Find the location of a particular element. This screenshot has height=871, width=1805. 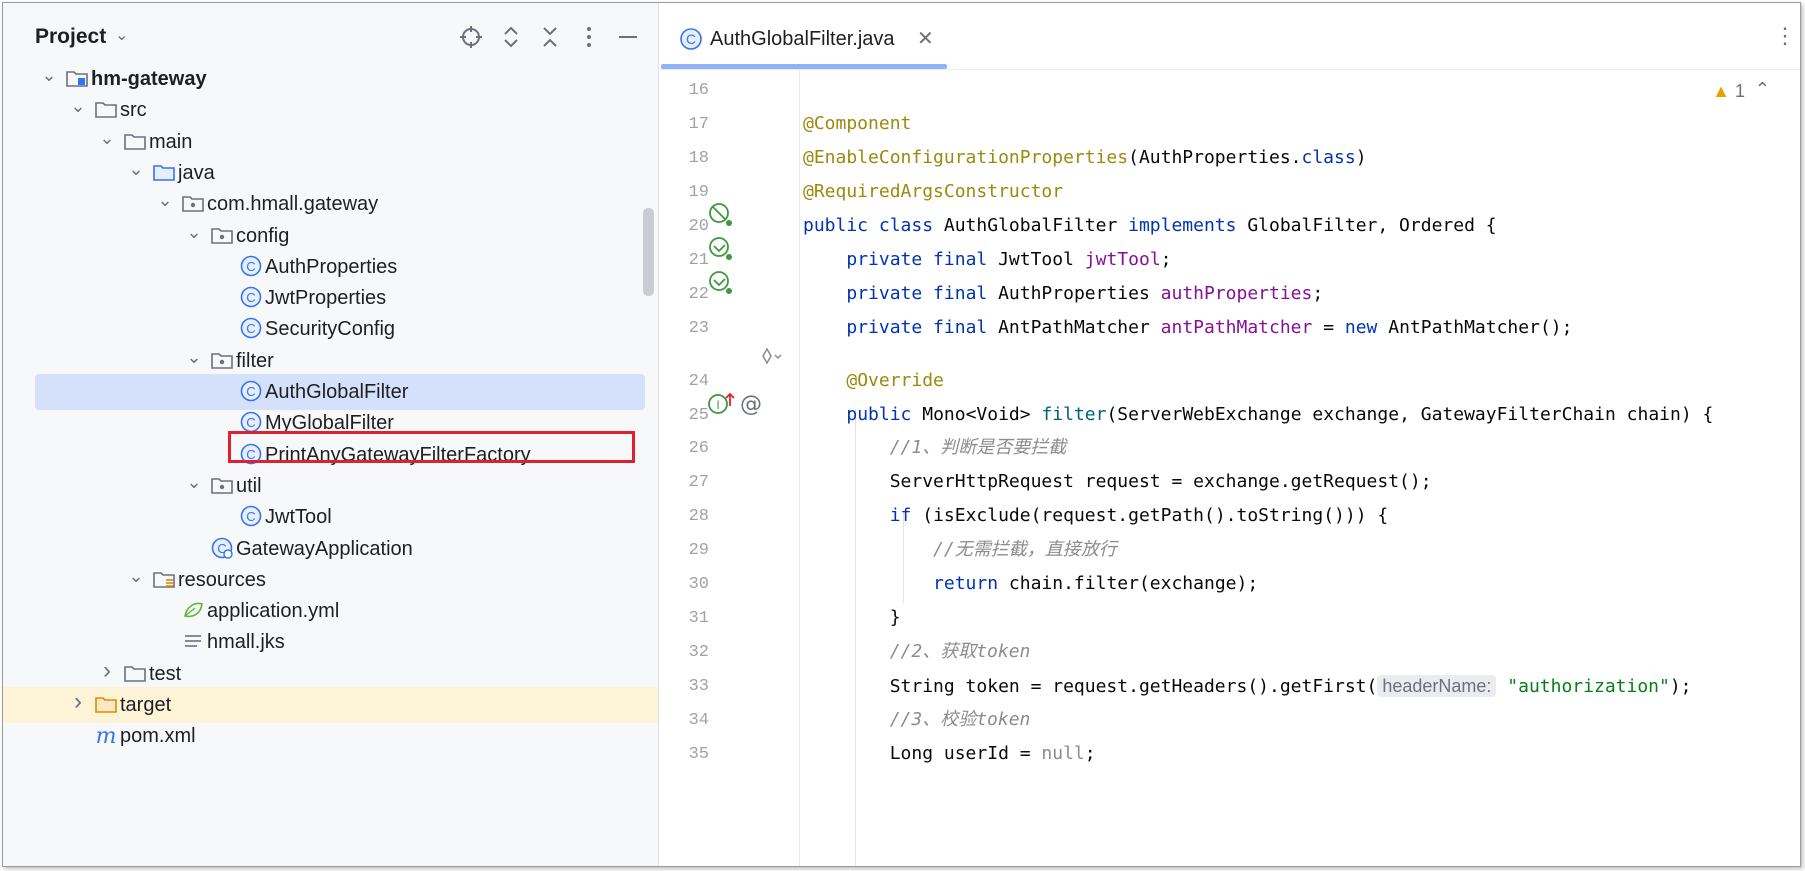

tree-node-label: GatewayApplication is located at coordinates (324, 549).